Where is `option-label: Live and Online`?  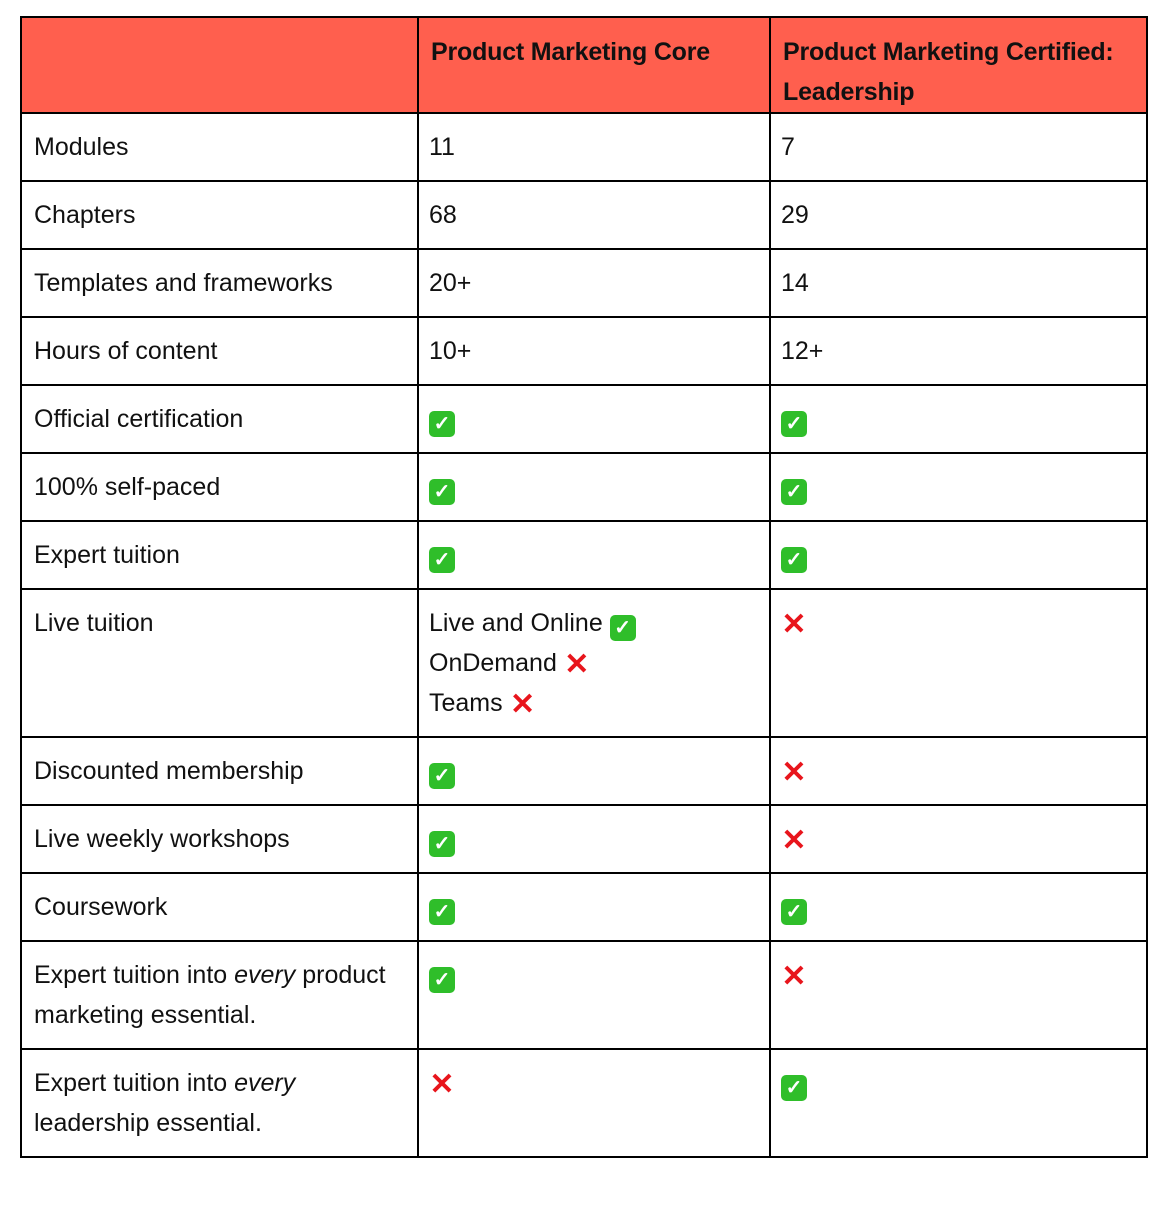
option-label: Live and Online is located at coordinates (519, 623).